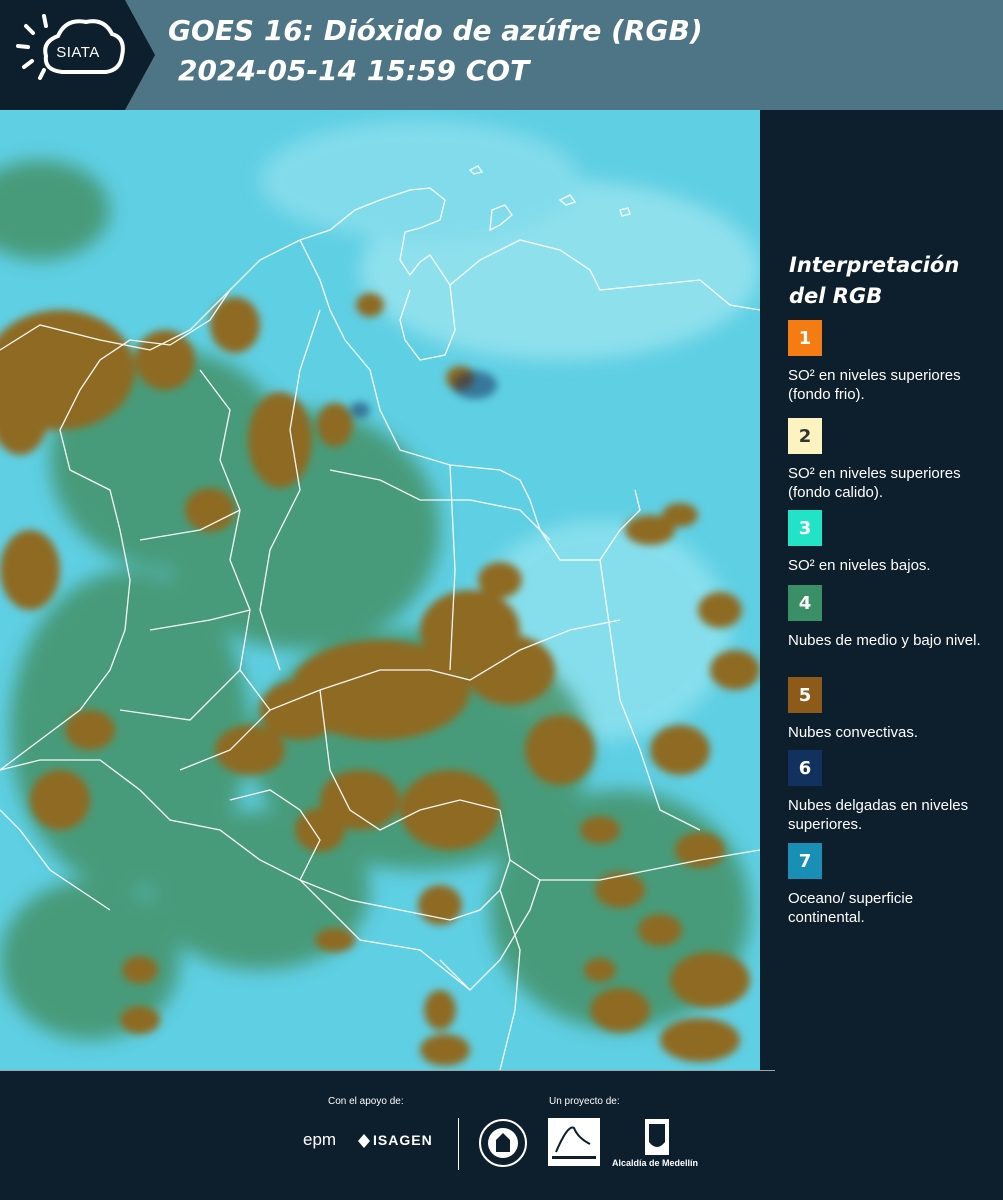 This screenshot has width=1003, height=1200. Describe the element at coordinates (657, 1137) in the screenshot. I see `alcaldia-shield-icon` at that location.